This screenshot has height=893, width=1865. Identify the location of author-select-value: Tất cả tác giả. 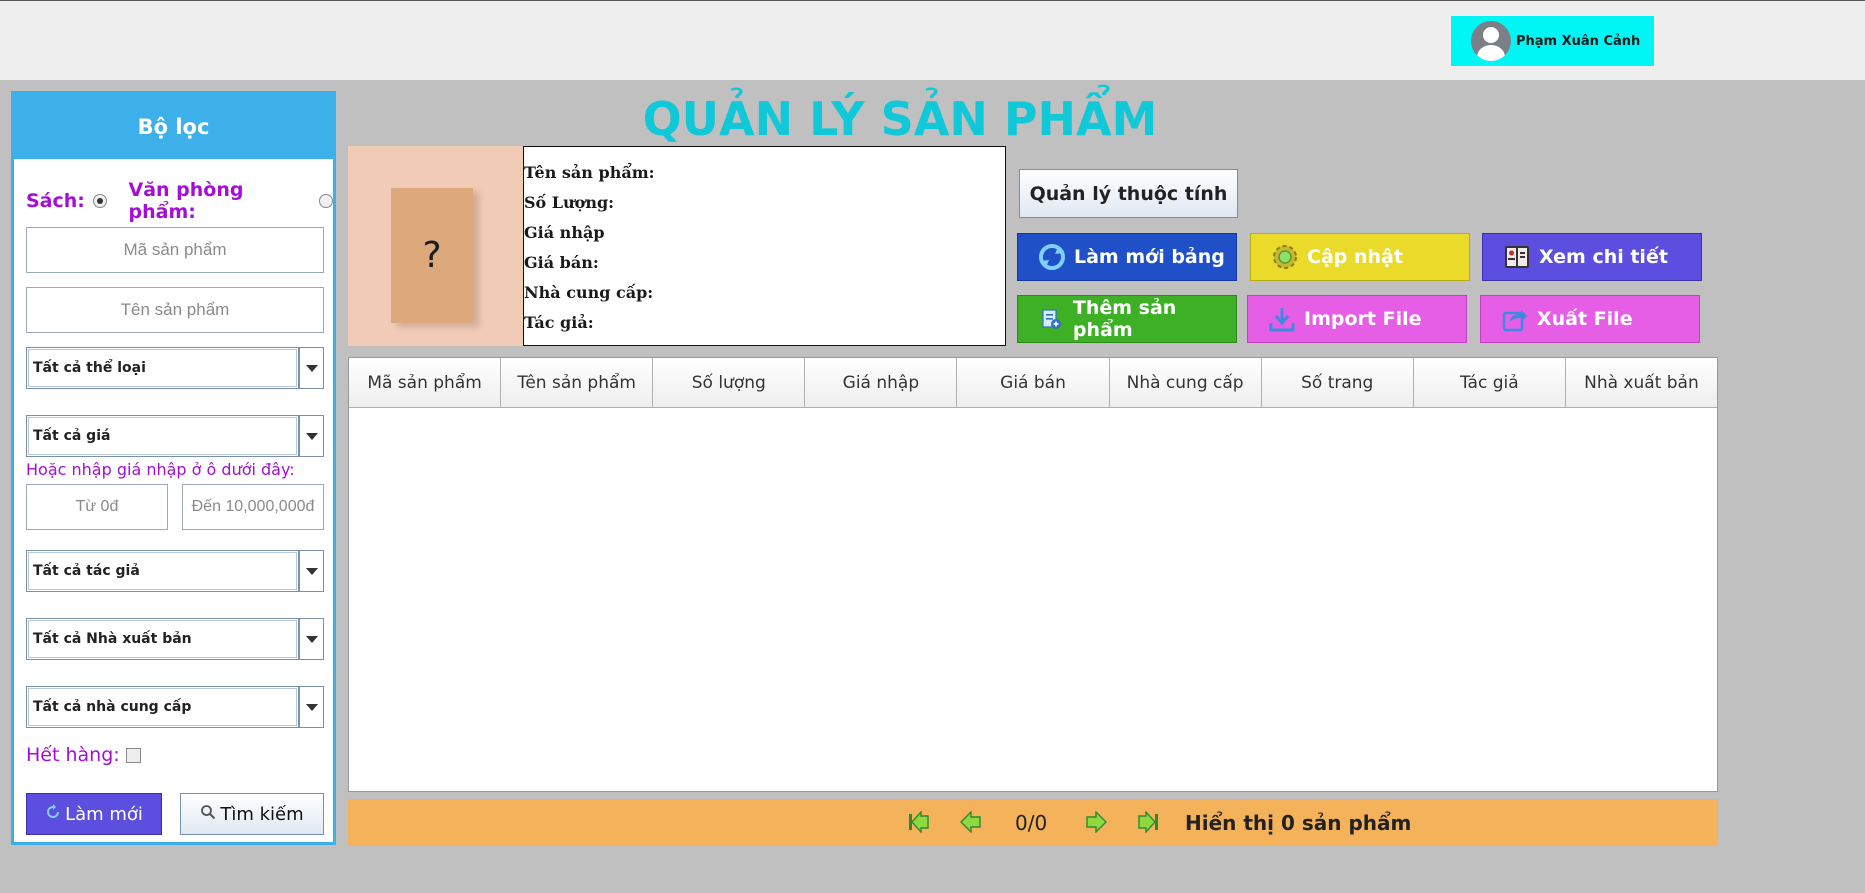
(162, 571).